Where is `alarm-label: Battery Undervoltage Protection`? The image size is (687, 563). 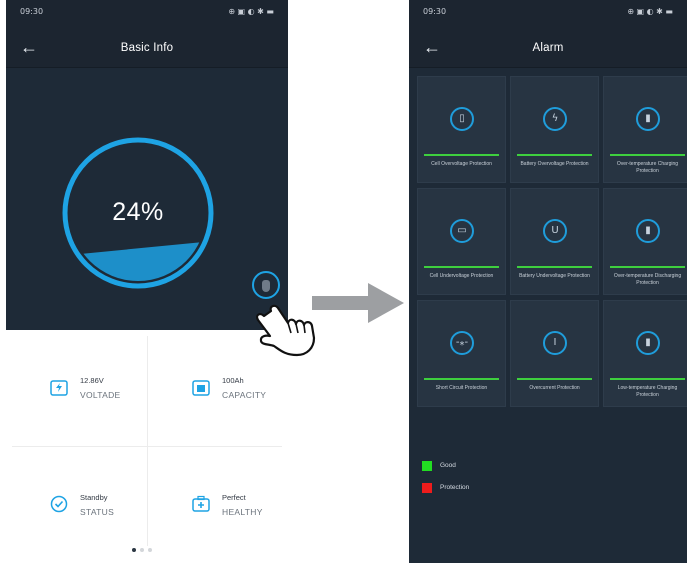
alarm-label: Battery Undervoltage Protection is located at coordinates (554, 276).